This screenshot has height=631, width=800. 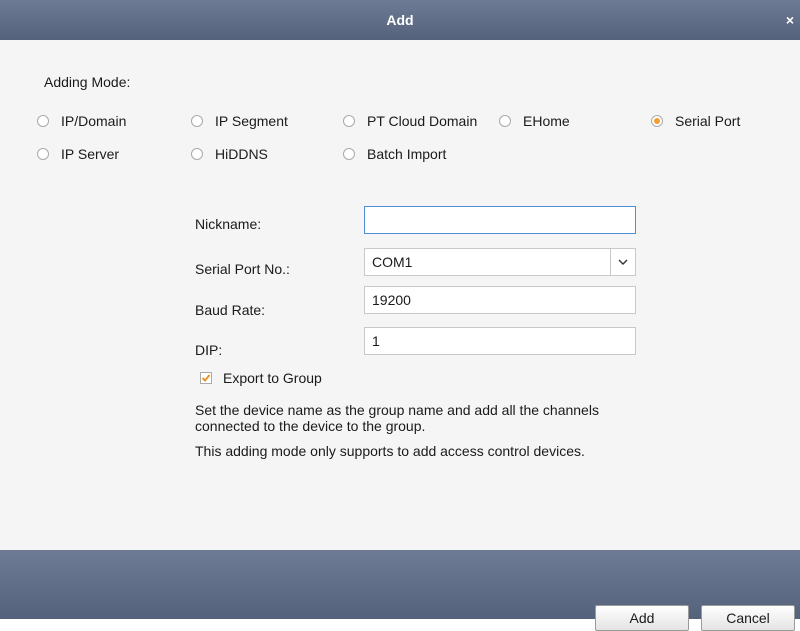 I want to click on radio-label: IP Segment, so click(x=251, y=121).